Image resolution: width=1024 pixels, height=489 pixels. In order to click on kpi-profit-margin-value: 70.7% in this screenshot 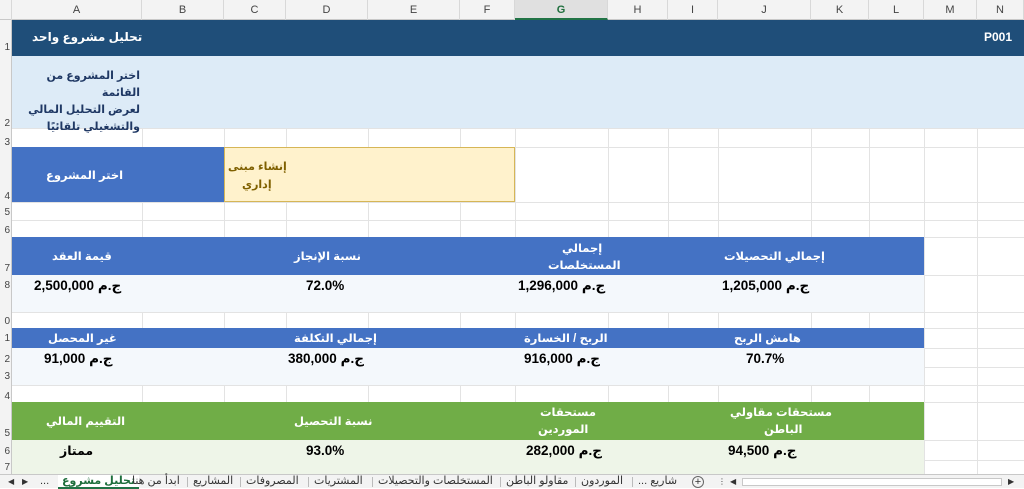, I will do `click(765, 358)`.